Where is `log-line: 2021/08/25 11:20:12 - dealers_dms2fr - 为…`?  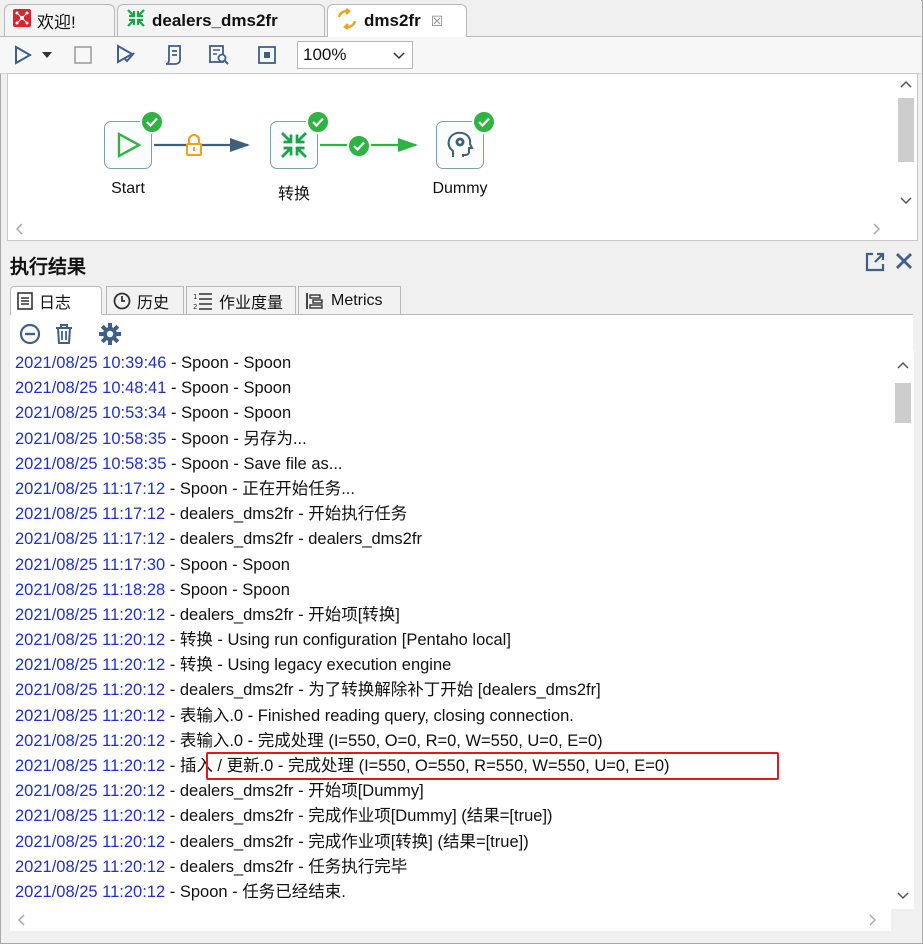 log-line: 2021/08/25 11:20:12 - dealers_dms2fr - 为… is located at coordinates (461, 690).